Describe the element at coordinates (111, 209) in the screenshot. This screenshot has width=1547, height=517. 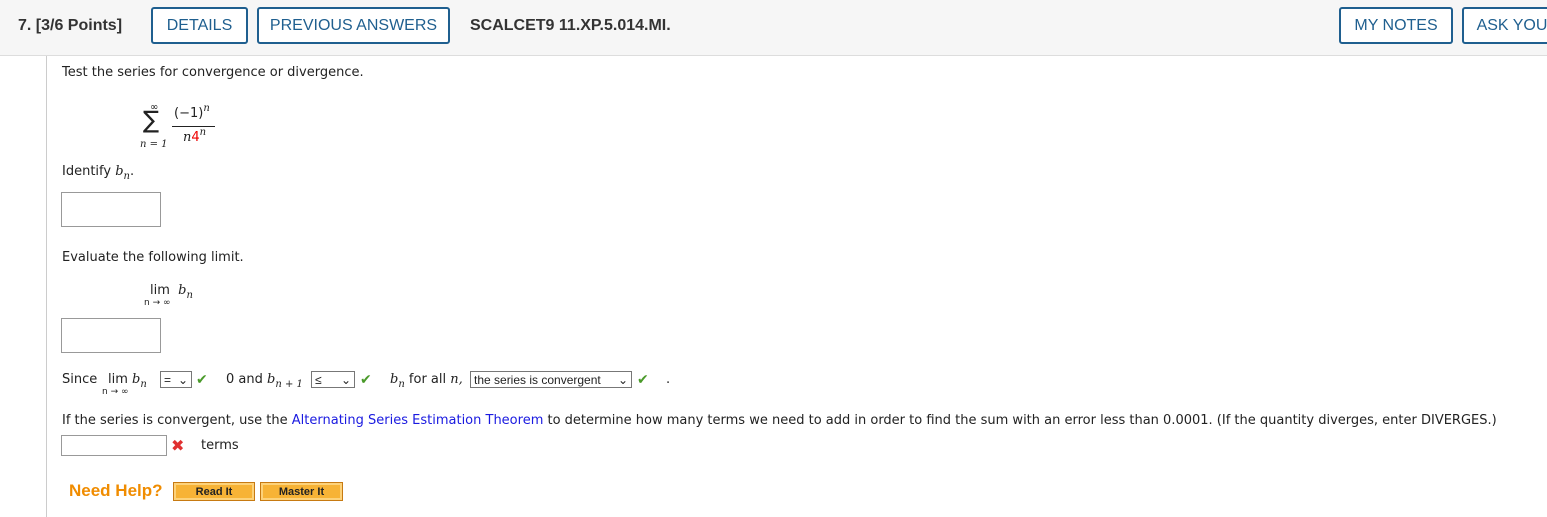
I see `bn-input` at that location.